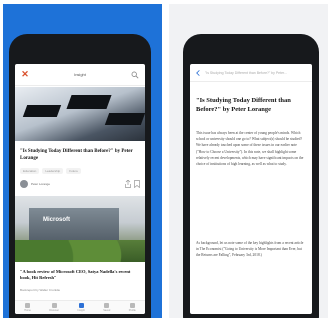 The width and height of the screenshot is (331, 322). Describe the element at coordinates (40, 290) in the screenshot. I see `article-subtitle: Bookreport by Walter Cronkite` at that location.